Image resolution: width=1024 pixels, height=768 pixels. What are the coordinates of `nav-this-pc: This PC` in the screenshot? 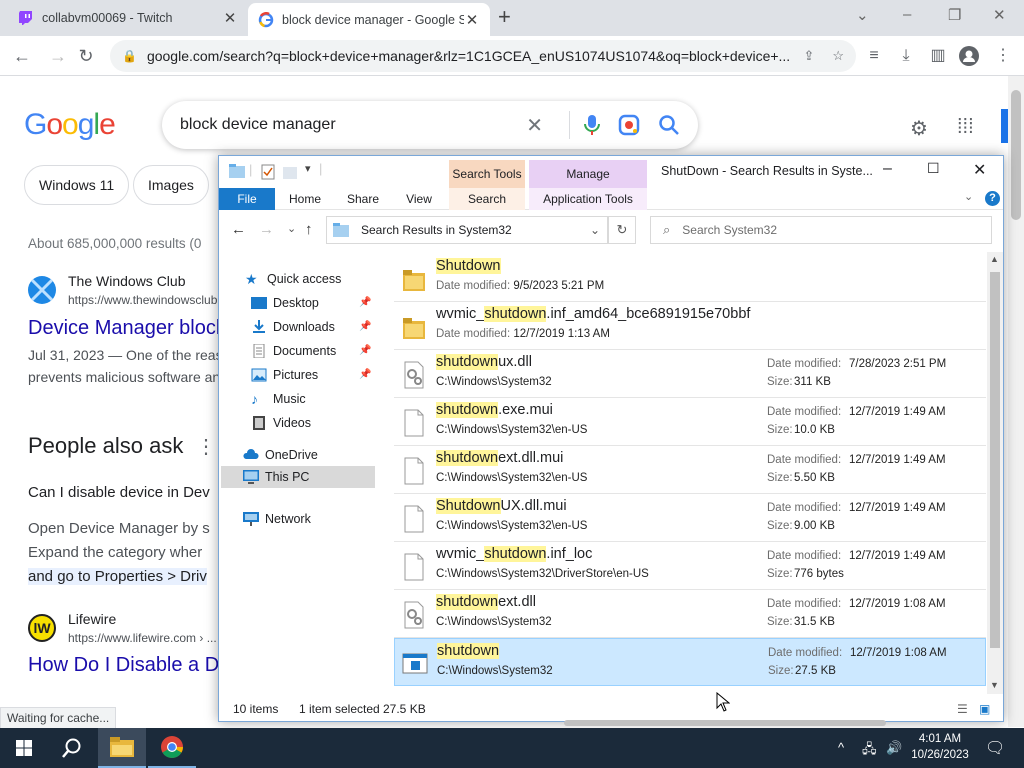 It's located at (276, 477).